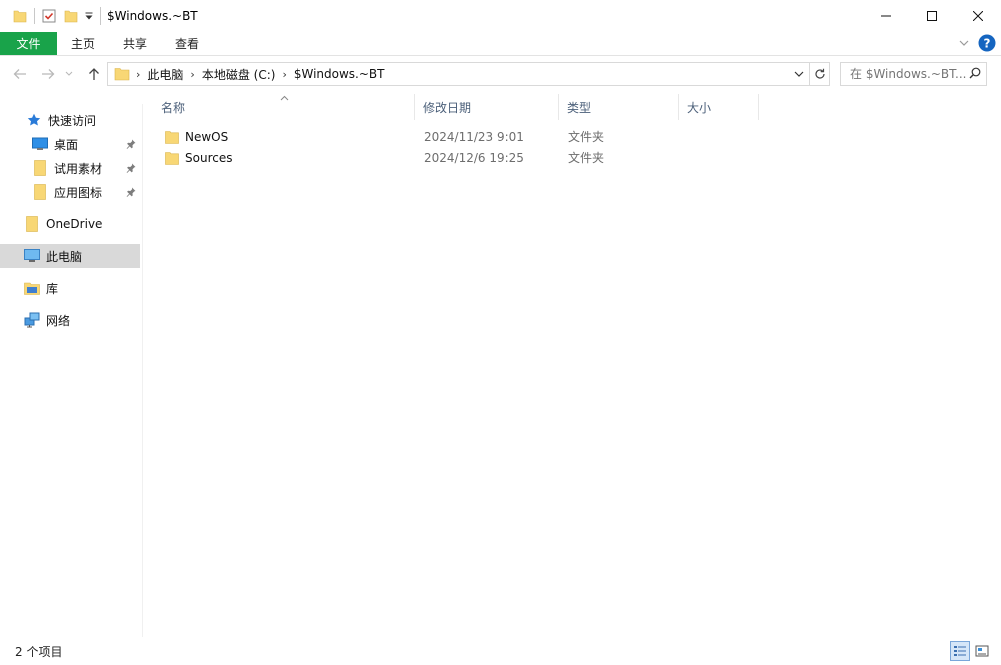 The image size is (1001, 665). Describe the element at coordinates (719, 107) in the screenshot. I see `column-header-size: 大小` at that location.